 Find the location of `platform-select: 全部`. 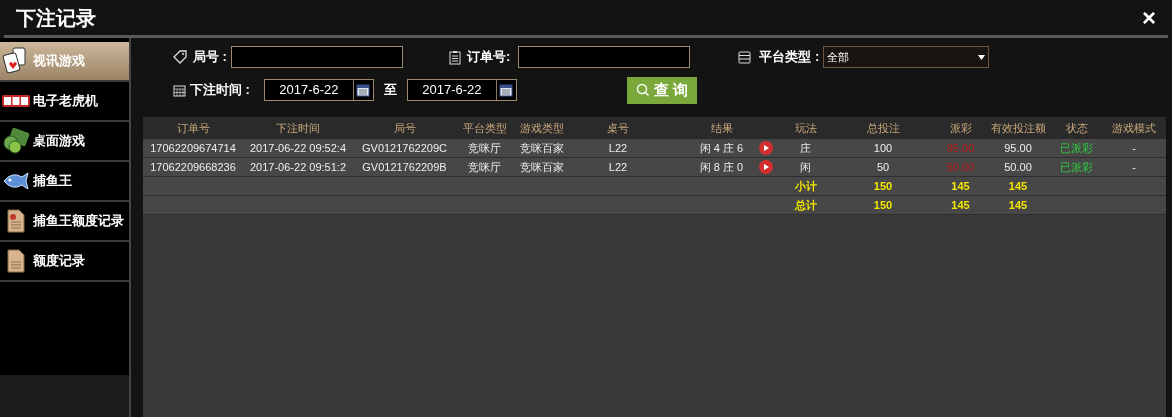

platform-select: 全部 is located at coordinates (906, 57).